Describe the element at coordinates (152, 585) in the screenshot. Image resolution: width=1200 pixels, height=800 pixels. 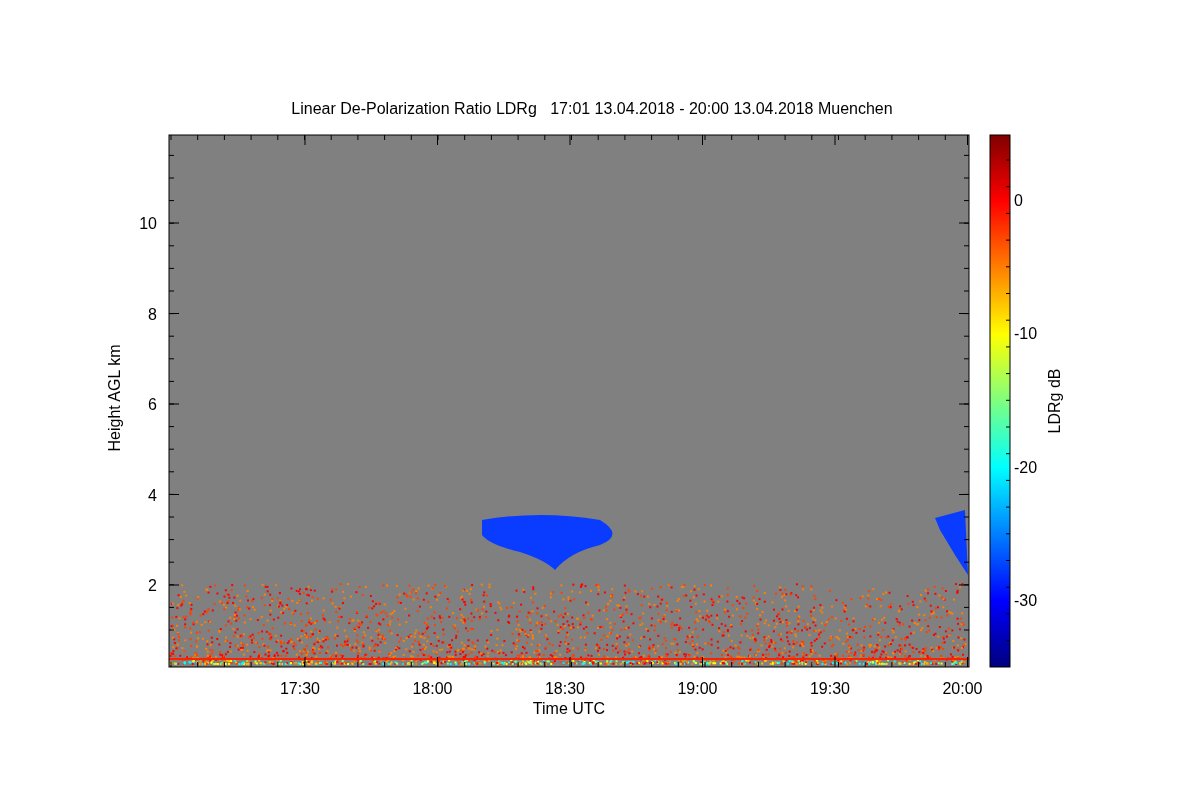
I see `y-tick-label: 2` at that location.